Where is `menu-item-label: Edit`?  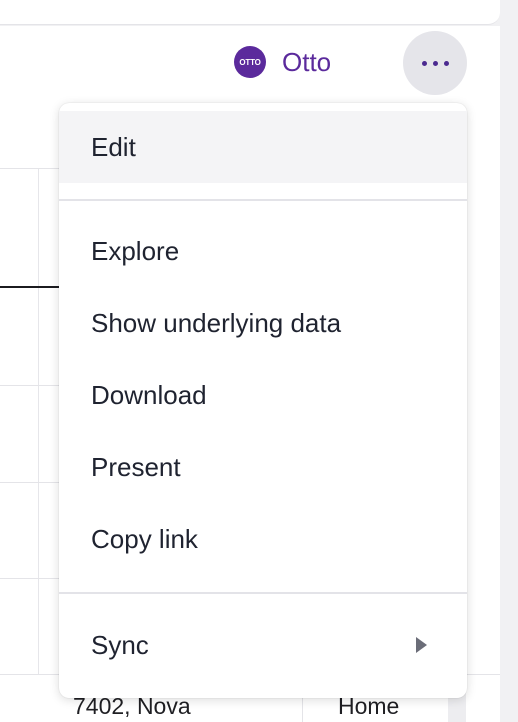
menu-item-label: Edit is located at coordinates (113, 146).